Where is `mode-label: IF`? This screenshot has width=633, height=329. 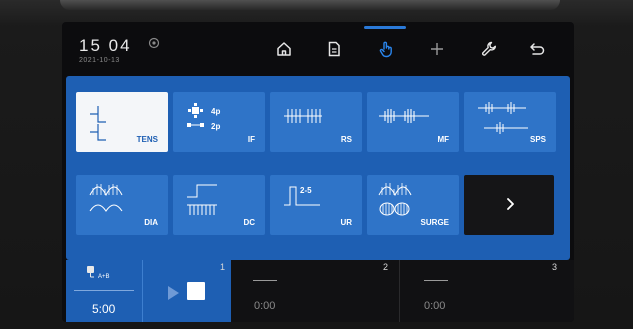 mode-label: IF is located at coordinates (251, 139).